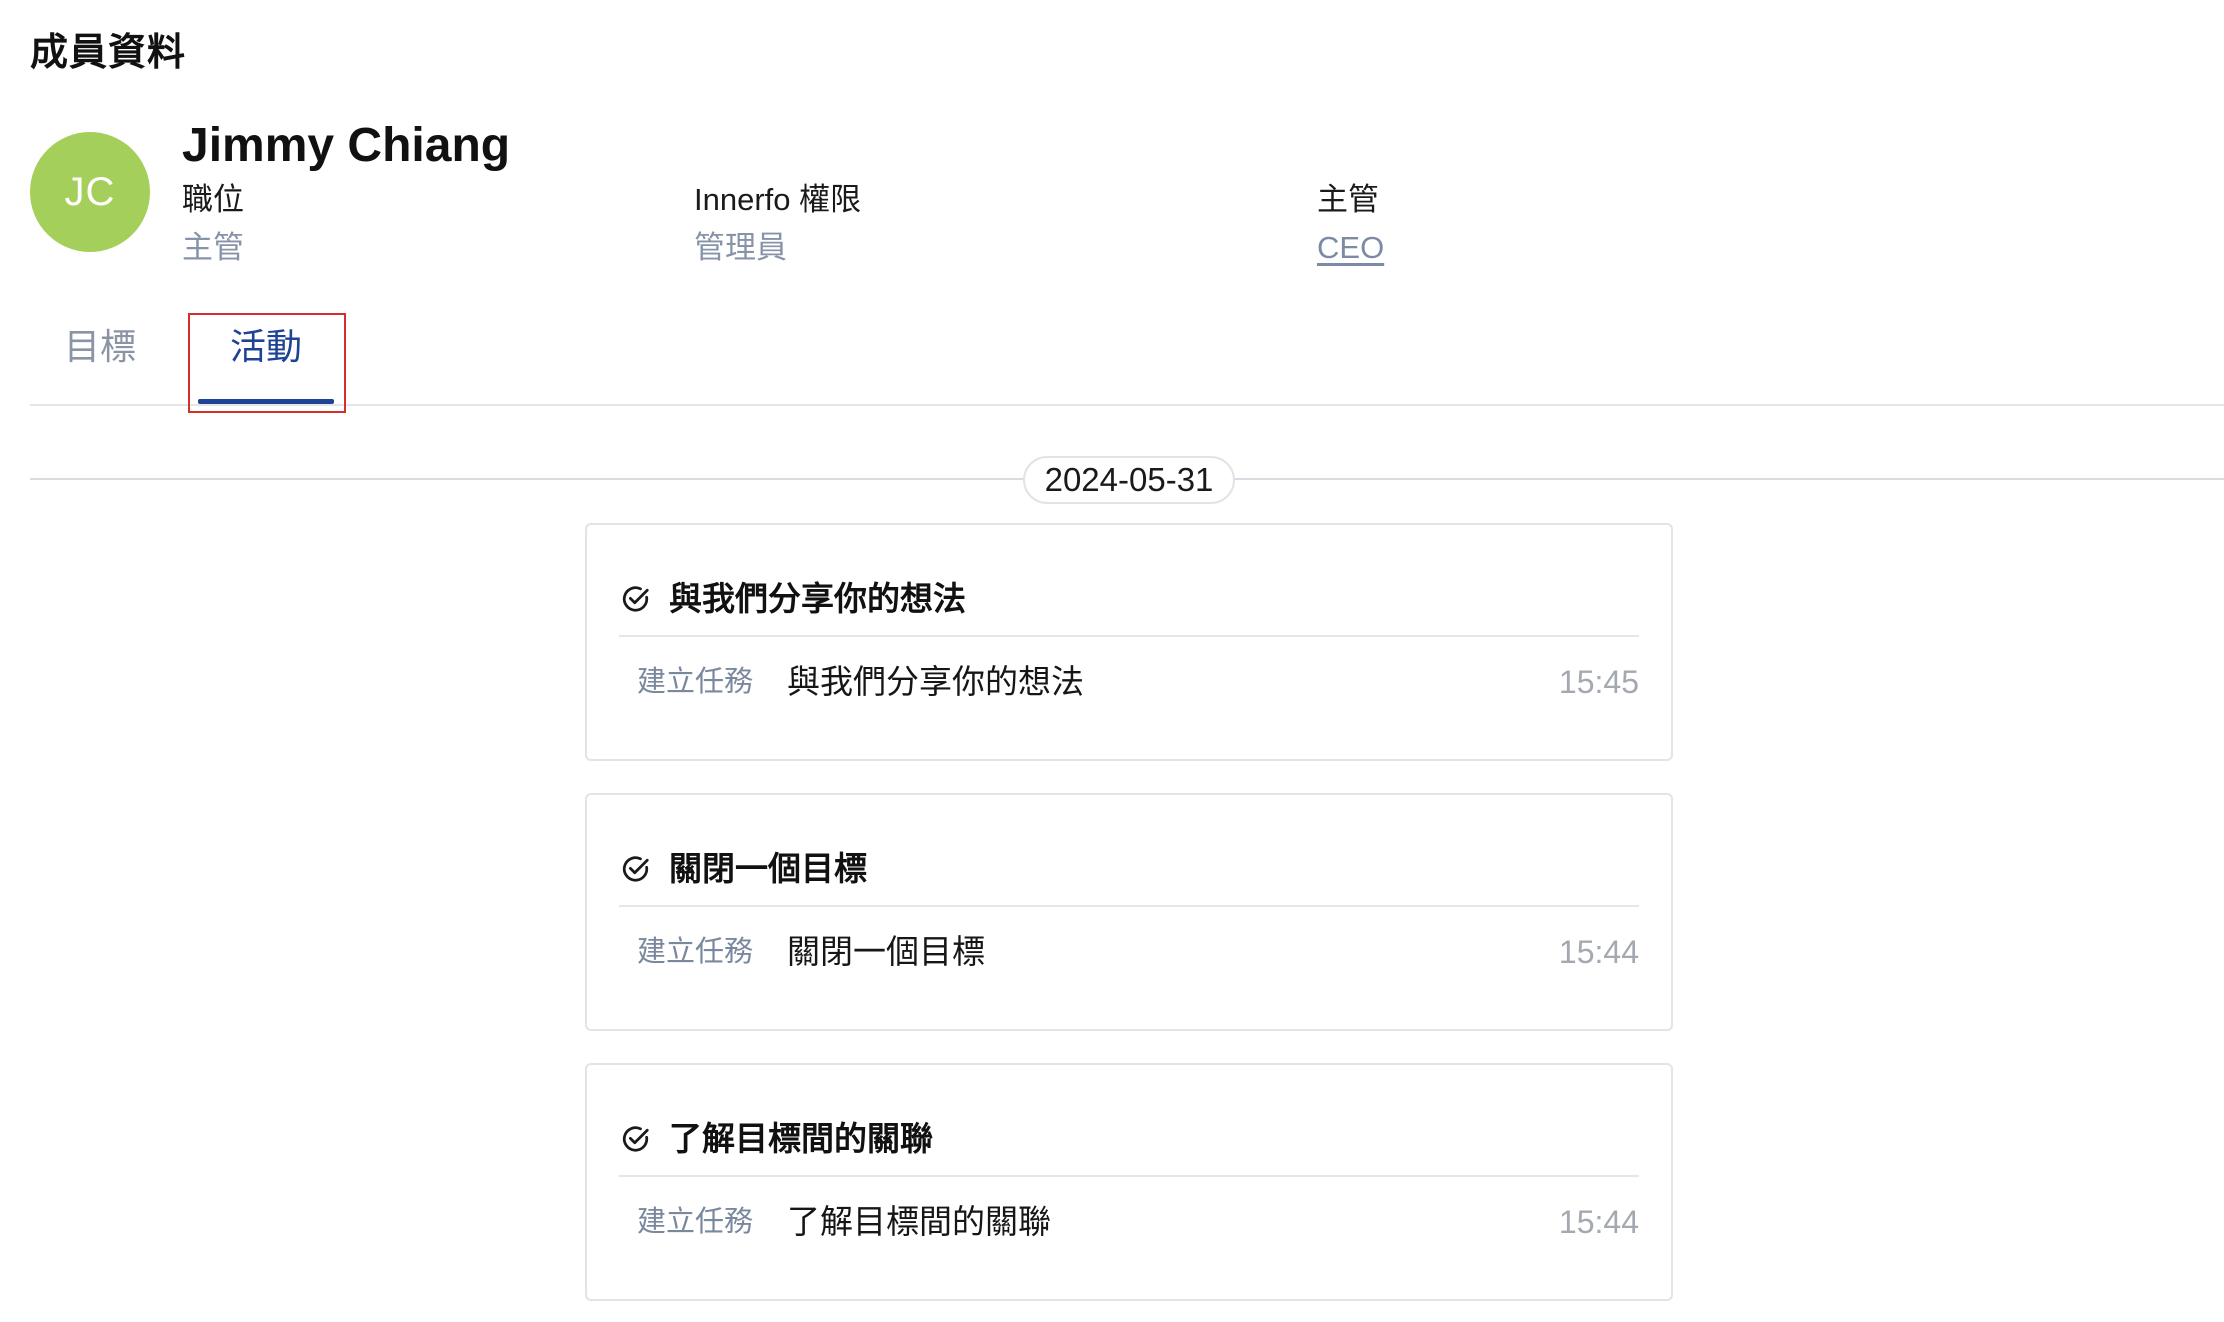 This screenshot has width=2224, height=1322. What do you see at coordinates (267, 363) in the screenshot?
I see `highlight-box` at bounding box center [267, 363].